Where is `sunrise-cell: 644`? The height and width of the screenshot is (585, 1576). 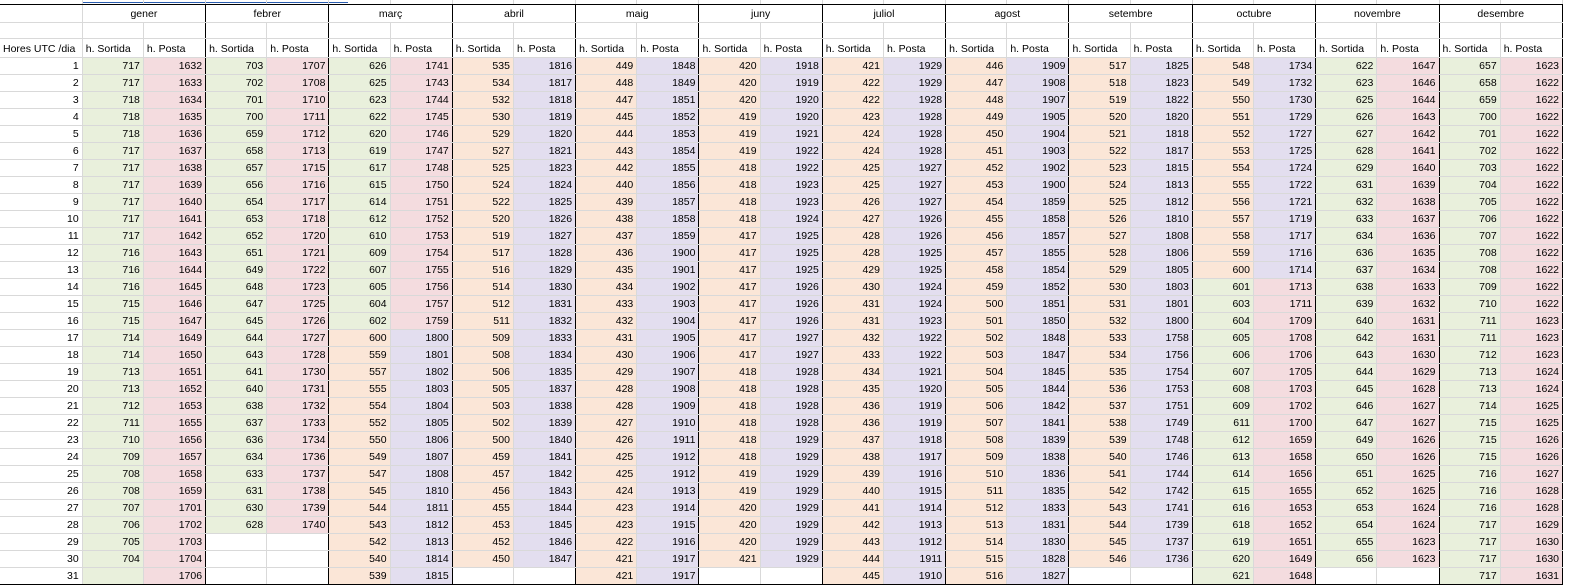 sunrise-cell: 644 is located at coordinates (1346, 372).